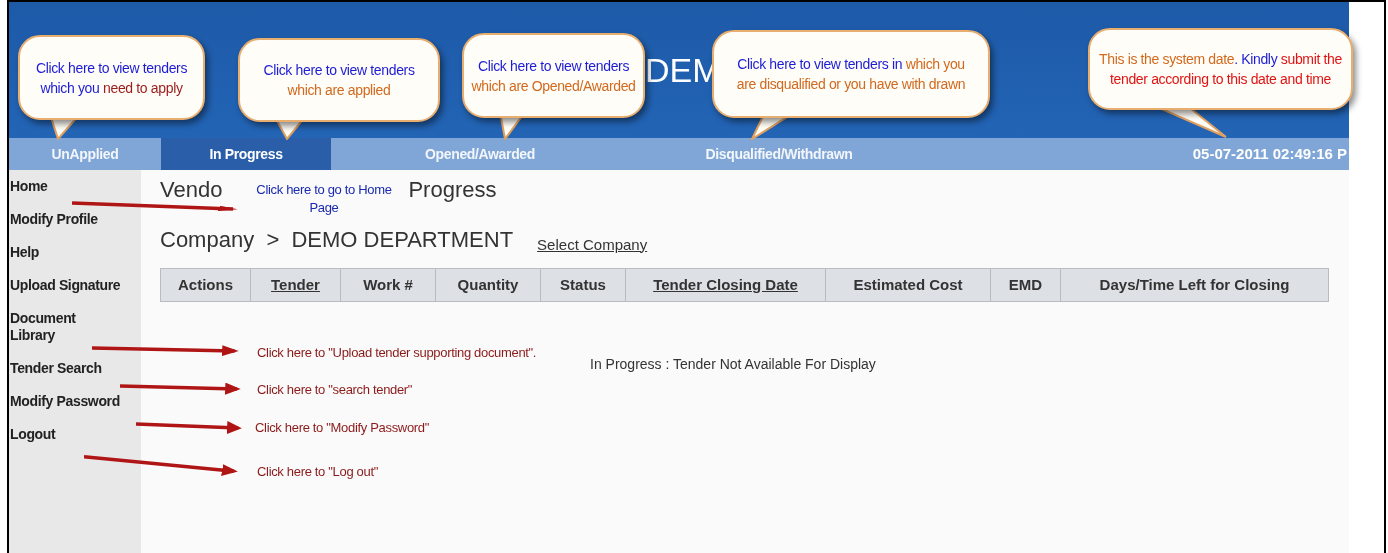 Image resolution: width=1388 pixels, height=553 pixels. I want to click on page-heading: Progress, so click(452, 190).